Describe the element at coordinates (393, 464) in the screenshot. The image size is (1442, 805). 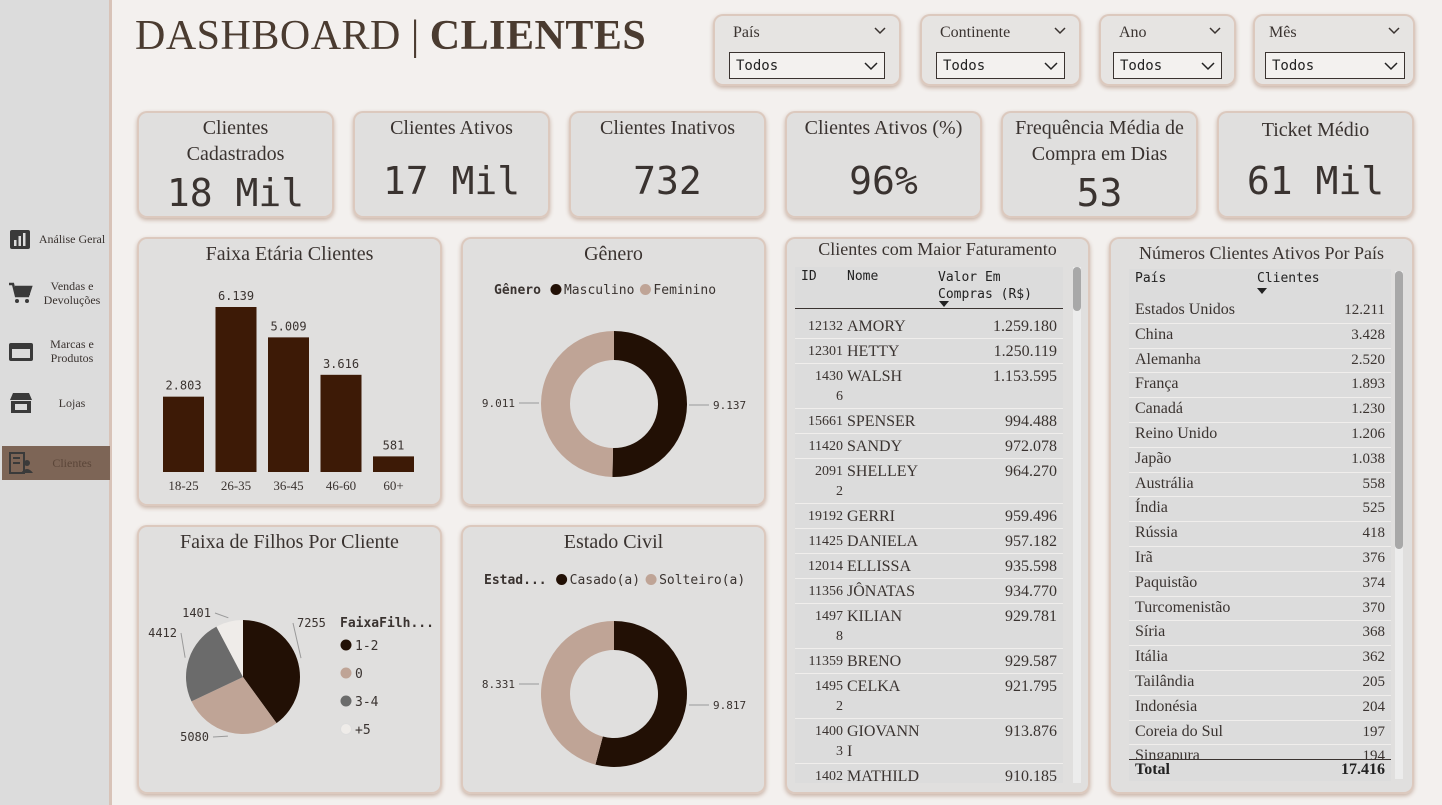
I see `bar-60+` at that location.